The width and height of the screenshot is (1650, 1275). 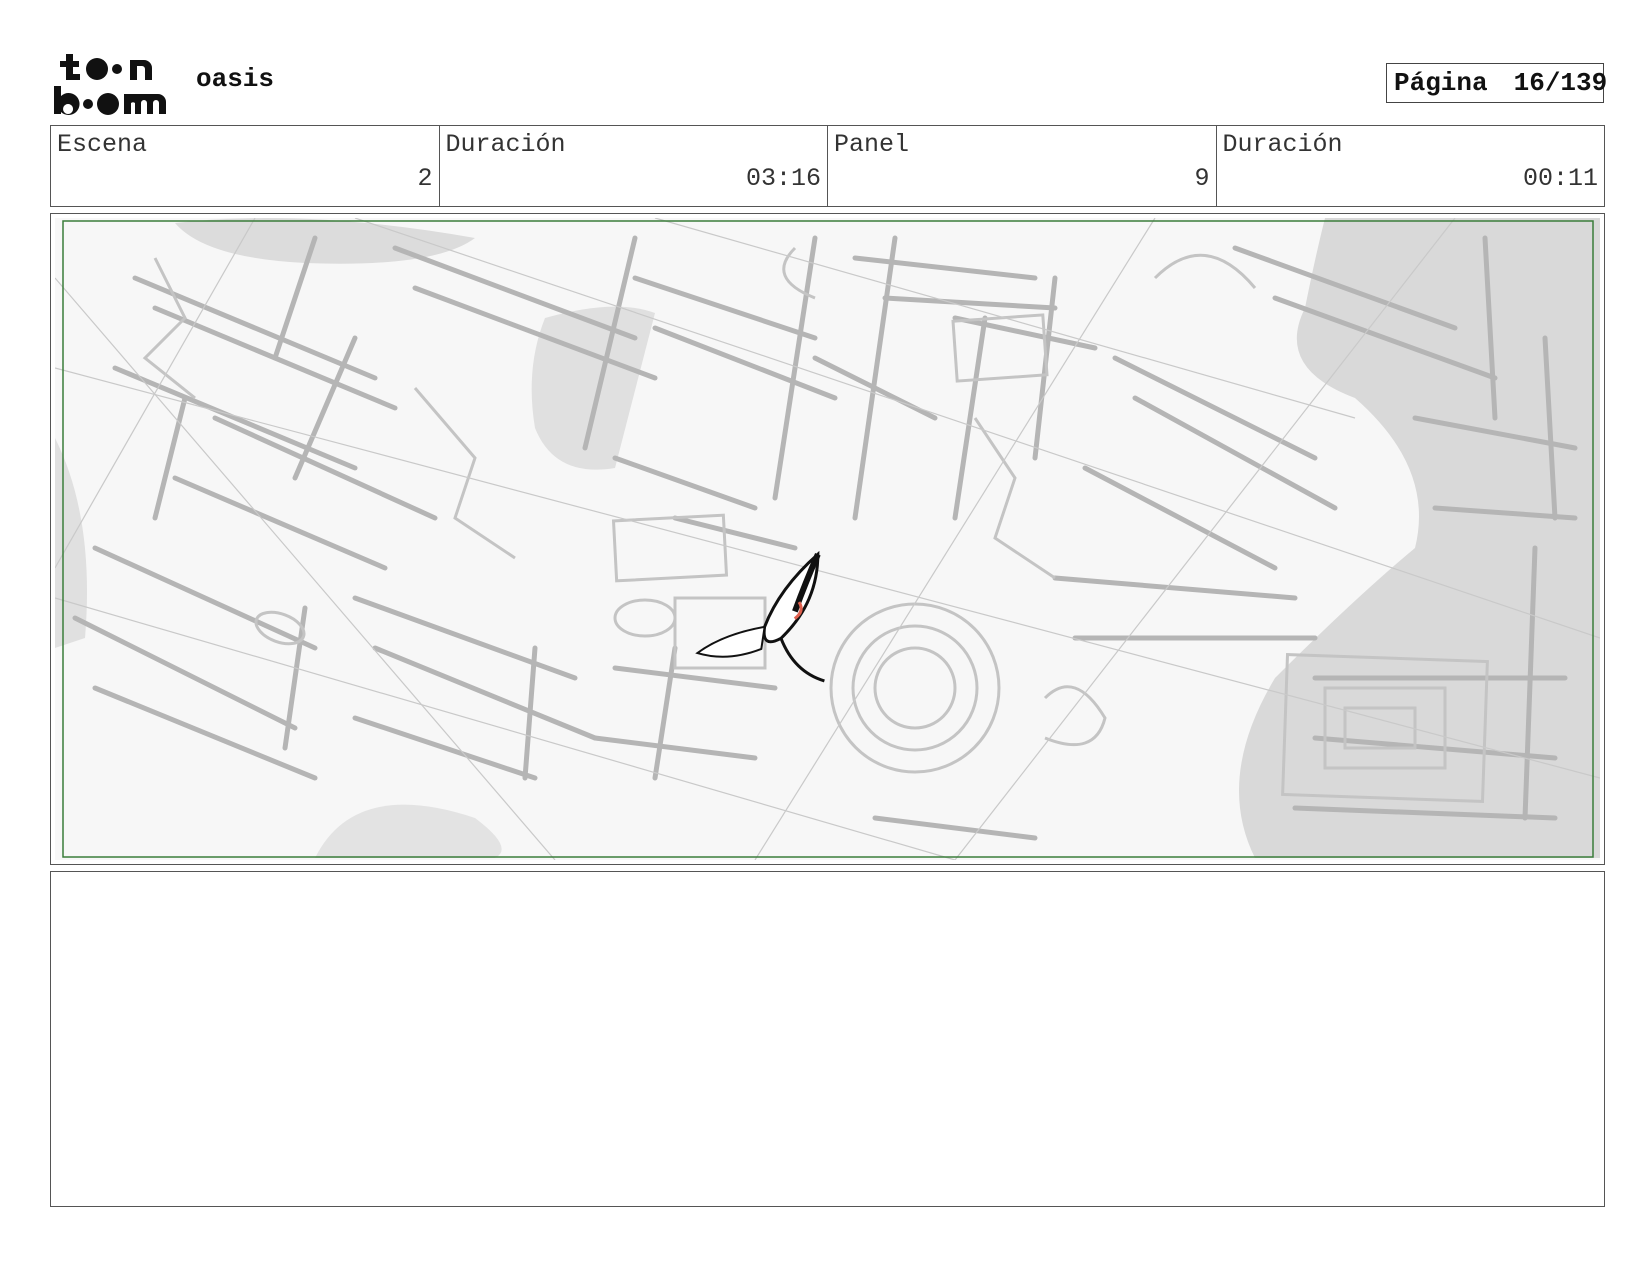 I want to click on project-name: oasis, so click(x=235, y=79).